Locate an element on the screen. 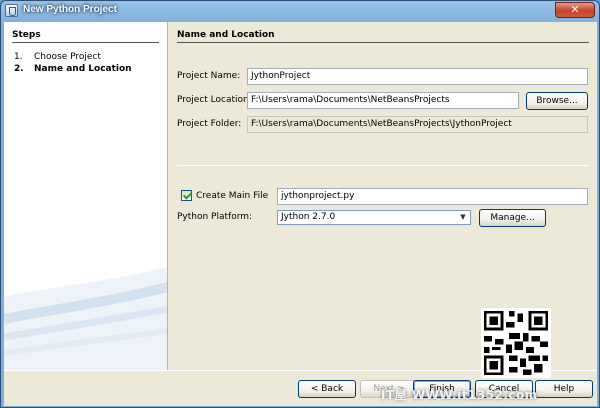  python-project-icon is located at coordinates (11, 10).